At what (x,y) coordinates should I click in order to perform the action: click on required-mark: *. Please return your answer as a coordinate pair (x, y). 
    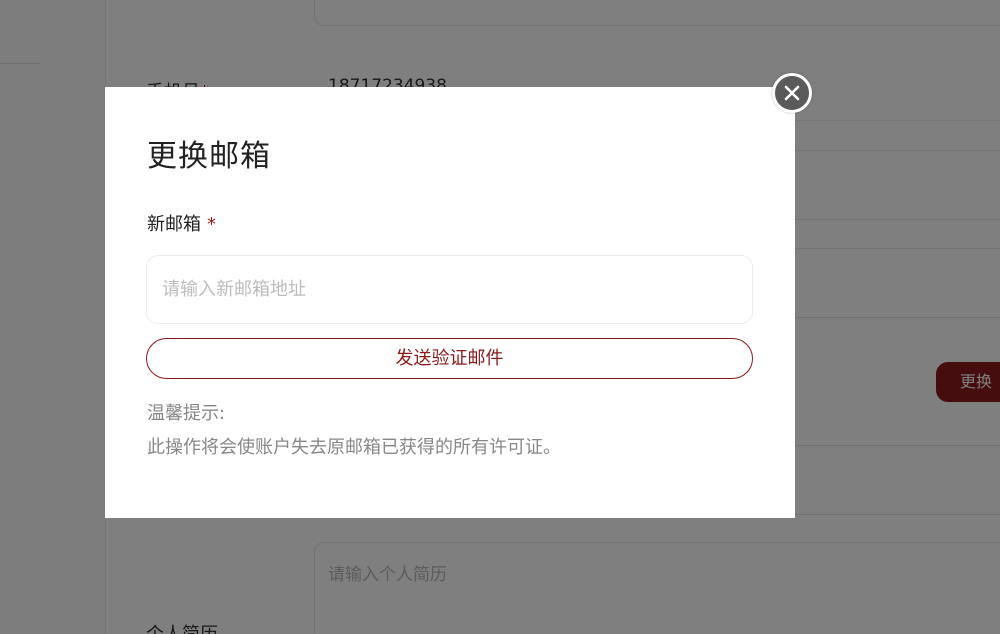
    Looking at the image, I should click on (211, 224).